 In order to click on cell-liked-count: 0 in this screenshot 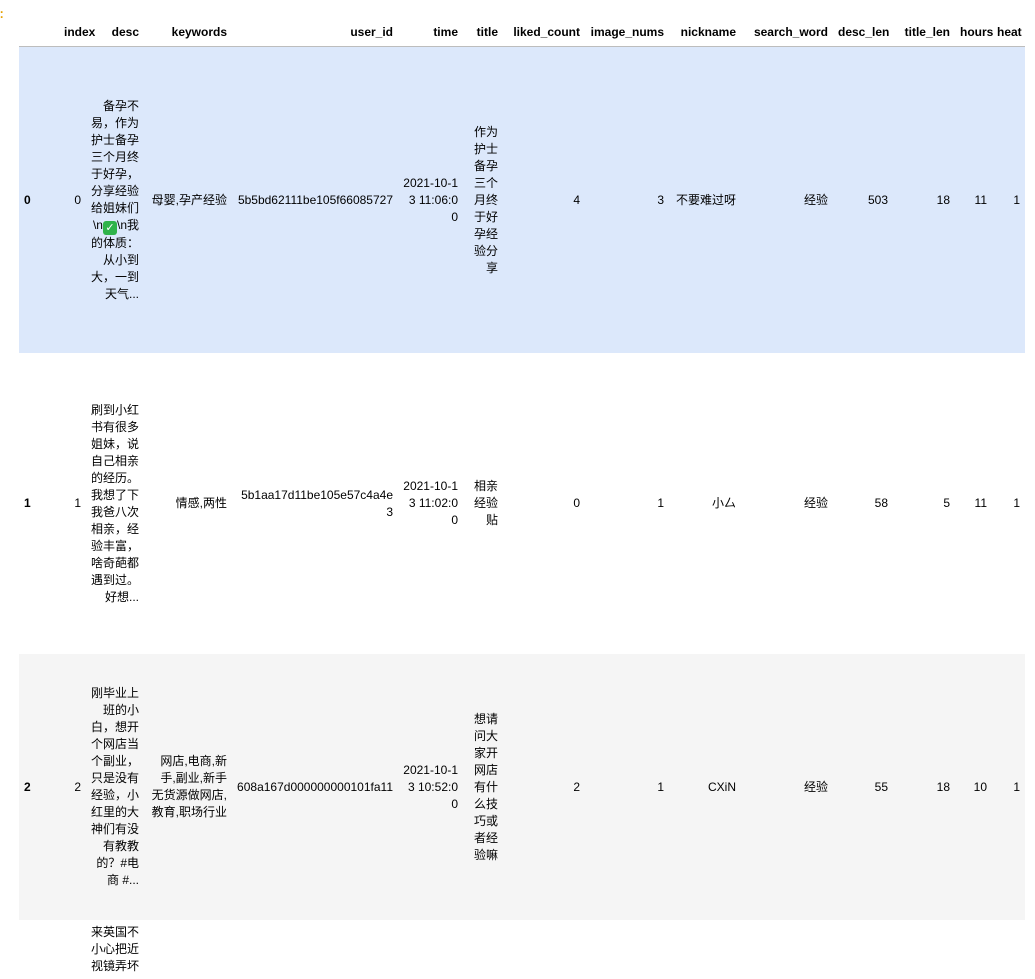, I will do `click(576, 503)`.